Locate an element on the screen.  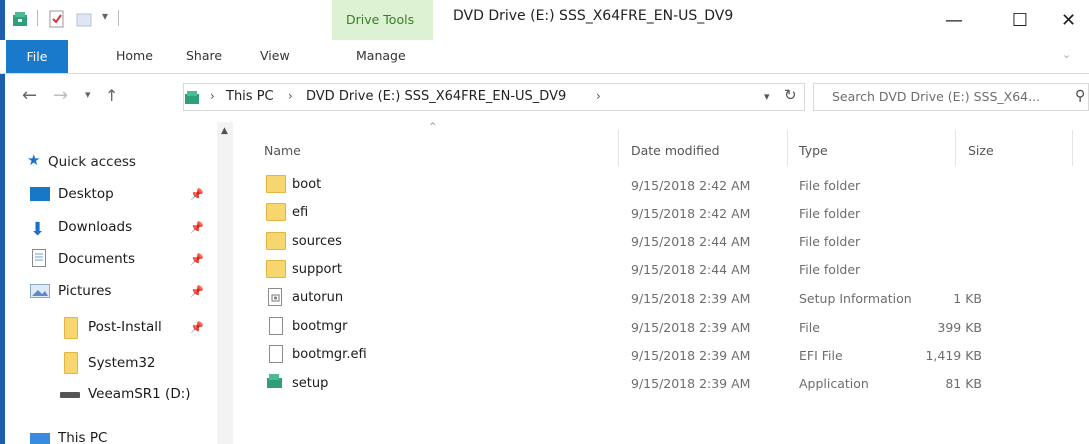
file-type: File is located at coordinates (809, 327).